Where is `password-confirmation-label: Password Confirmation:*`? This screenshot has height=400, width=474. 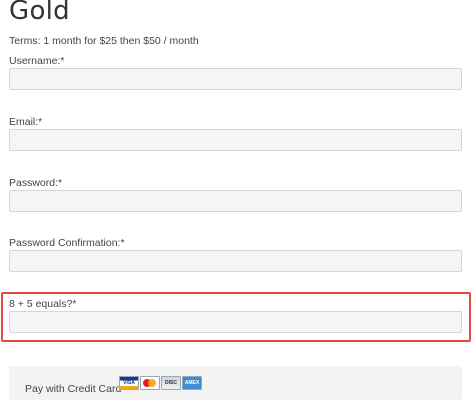
password-confirmation-label: Password Confirmation:* is located at coordinates (67, 243).